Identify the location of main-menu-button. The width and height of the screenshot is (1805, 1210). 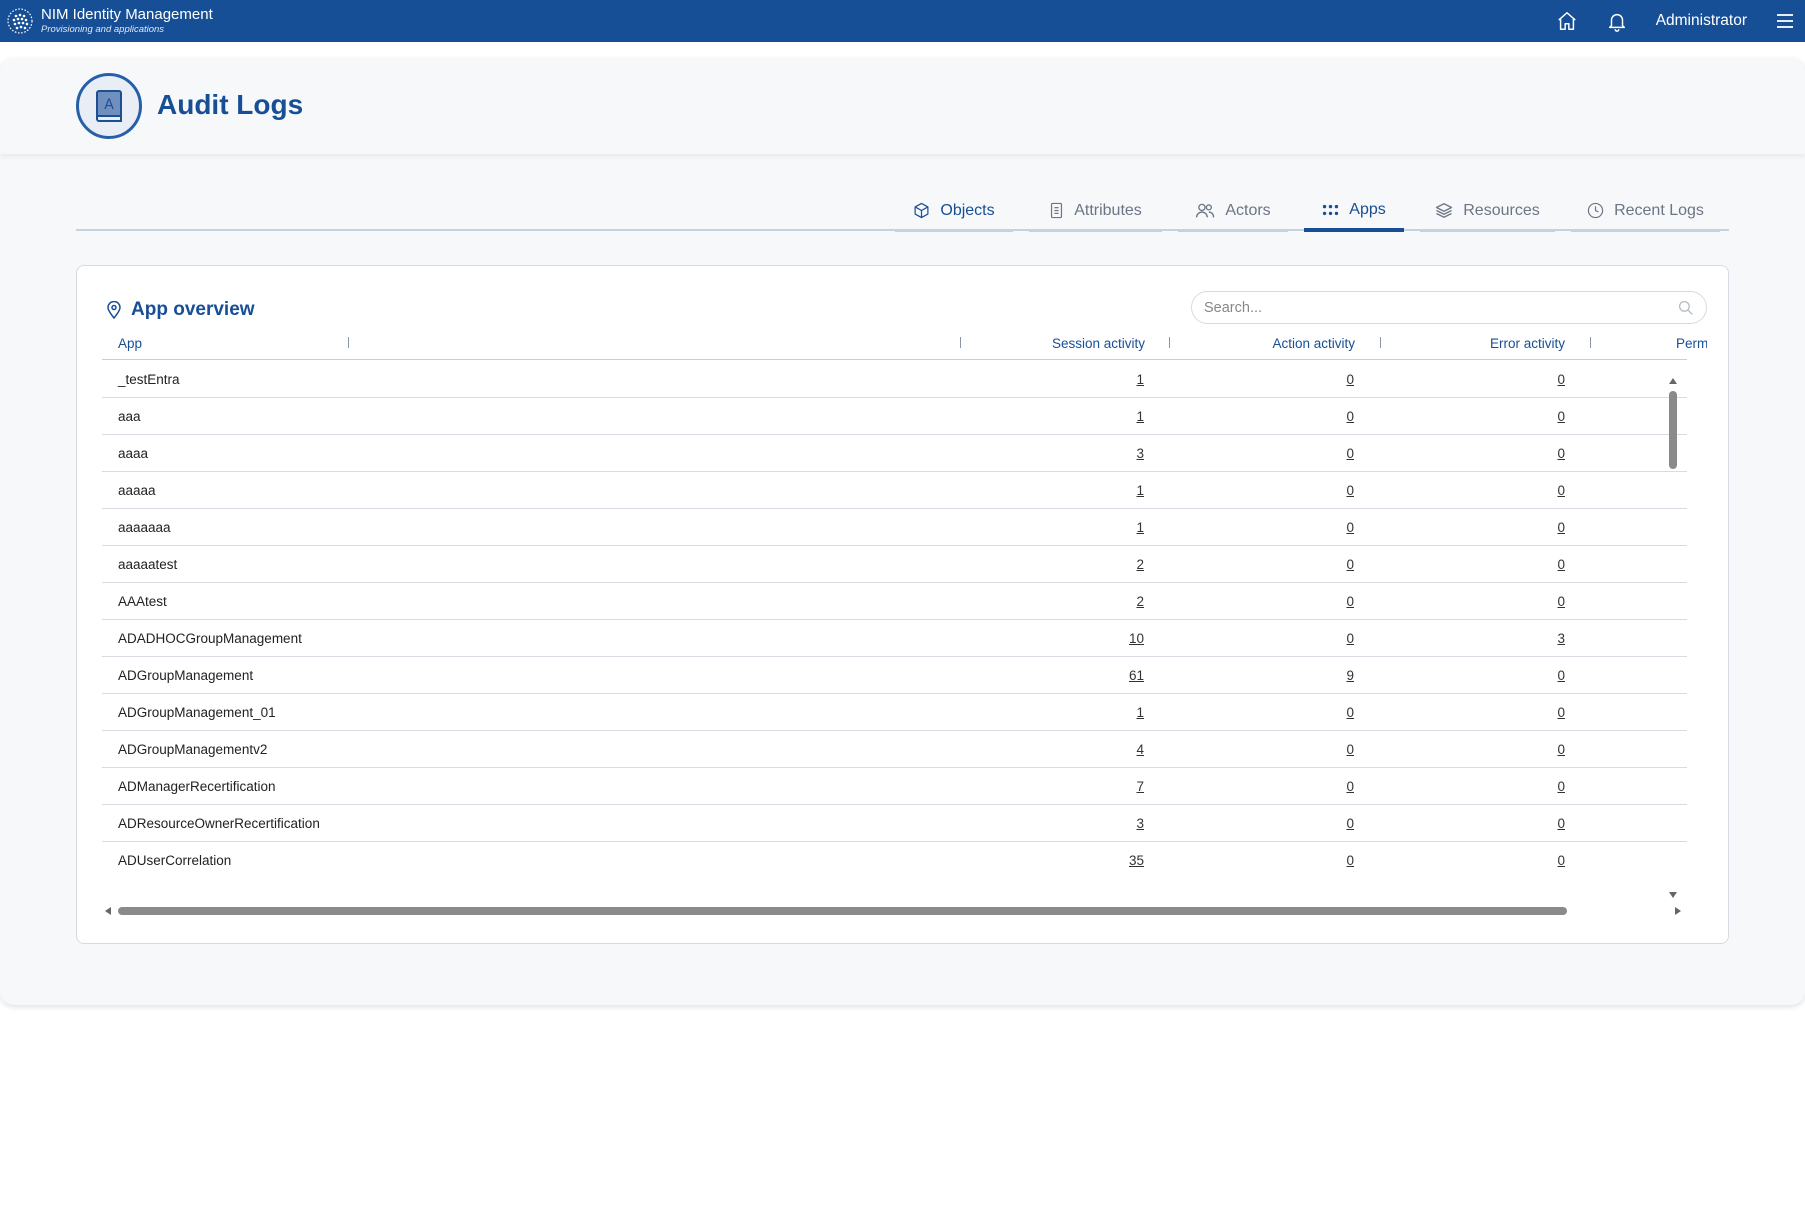
(1785, 21).